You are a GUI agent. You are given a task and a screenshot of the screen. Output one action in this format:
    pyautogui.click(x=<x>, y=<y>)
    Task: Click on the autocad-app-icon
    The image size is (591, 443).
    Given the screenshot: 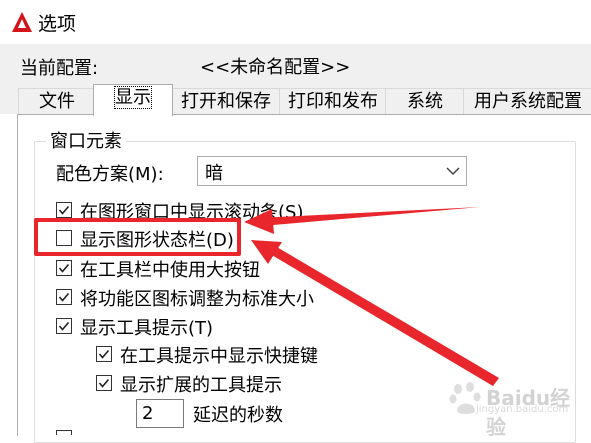 What is the action you would take?
    pyautogui.click(x=22, y=22)
    